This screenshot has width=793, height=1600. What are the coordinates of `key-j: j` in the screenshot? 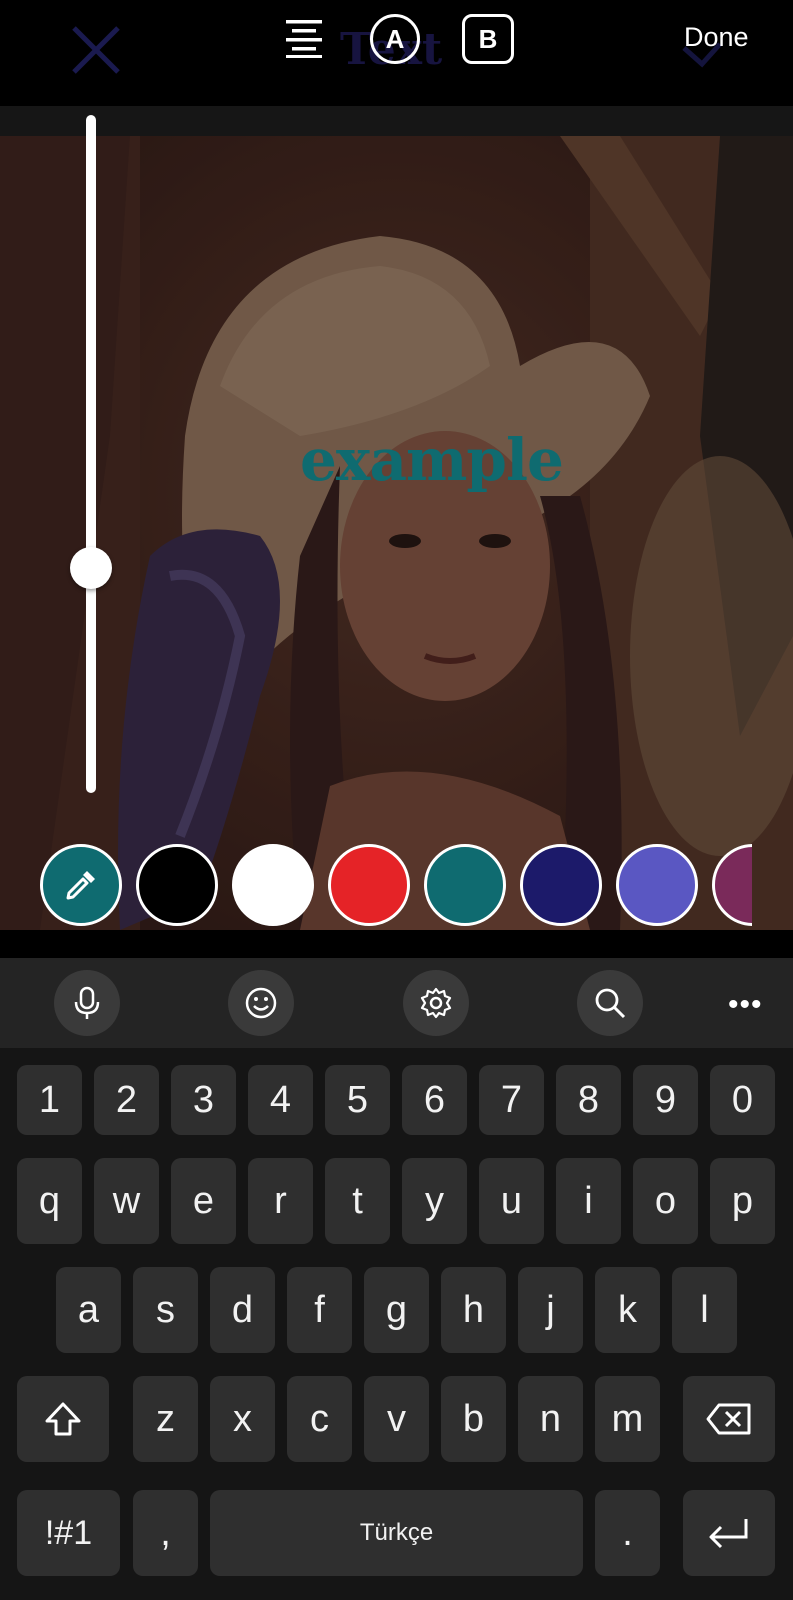 It's located at (550, 1310).